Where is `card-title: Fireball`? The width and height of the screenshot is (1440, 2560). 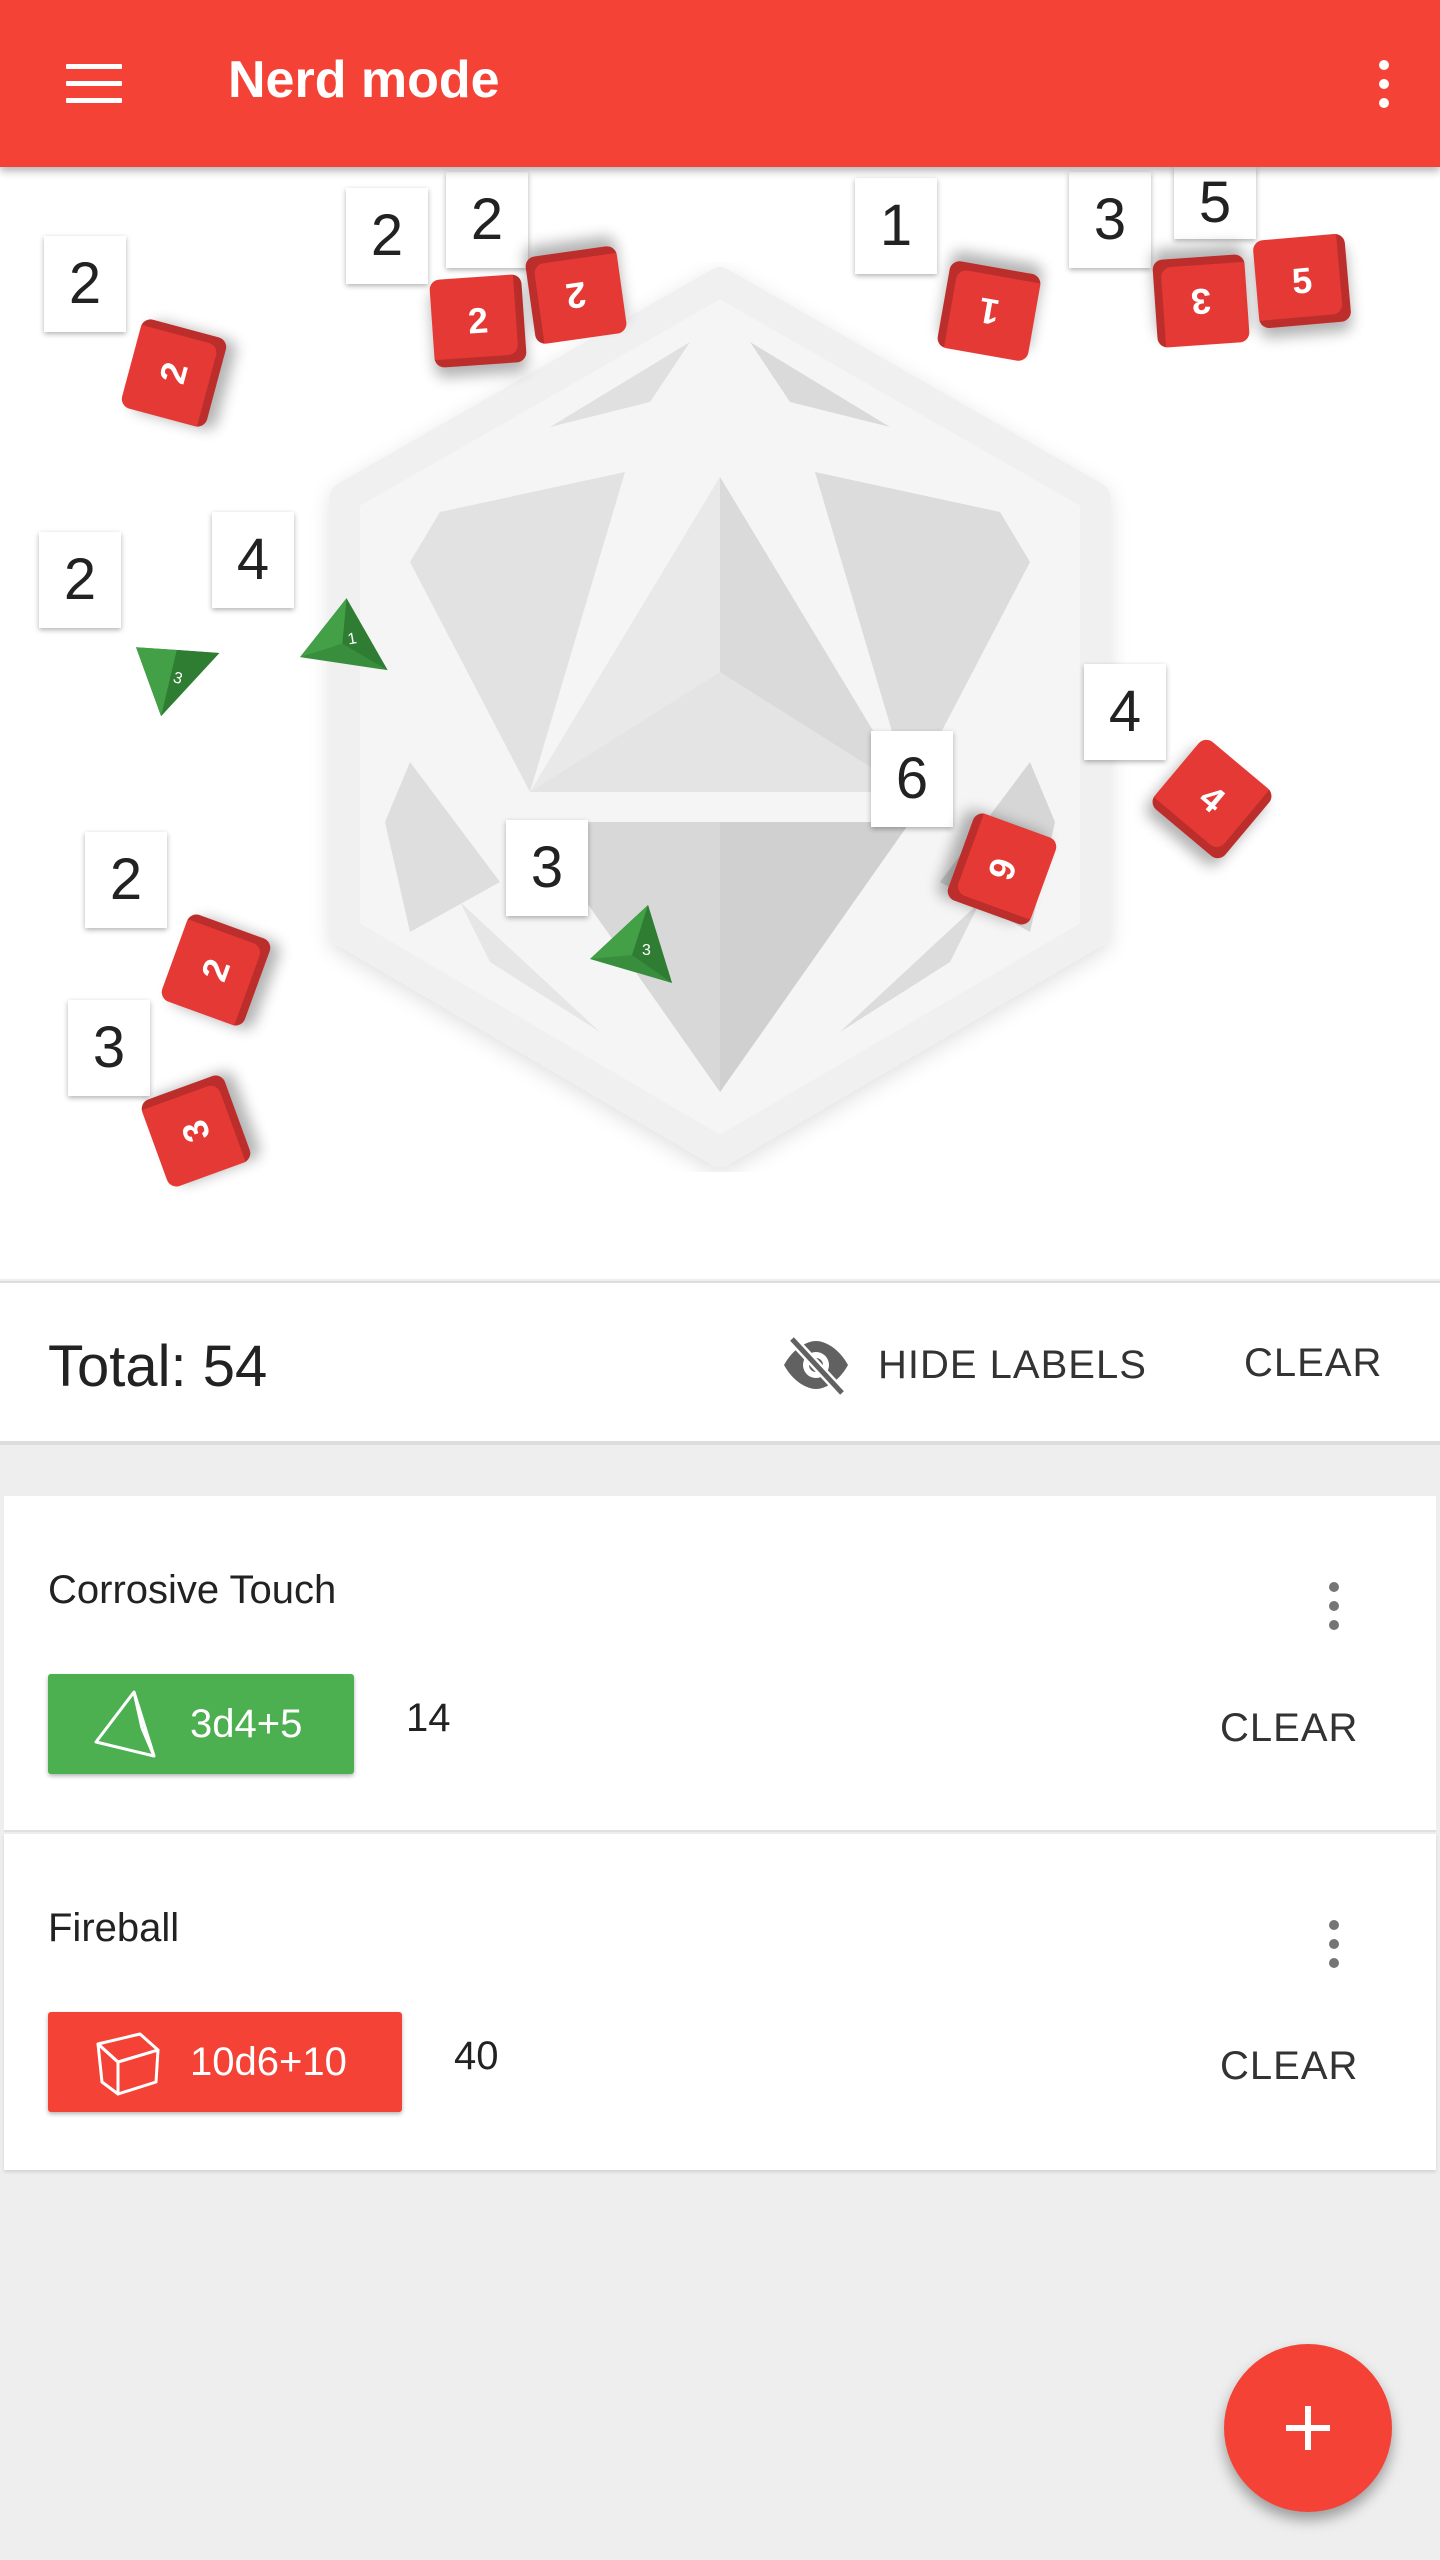
card-title: Fireball is located at coordinates (114, 1928).